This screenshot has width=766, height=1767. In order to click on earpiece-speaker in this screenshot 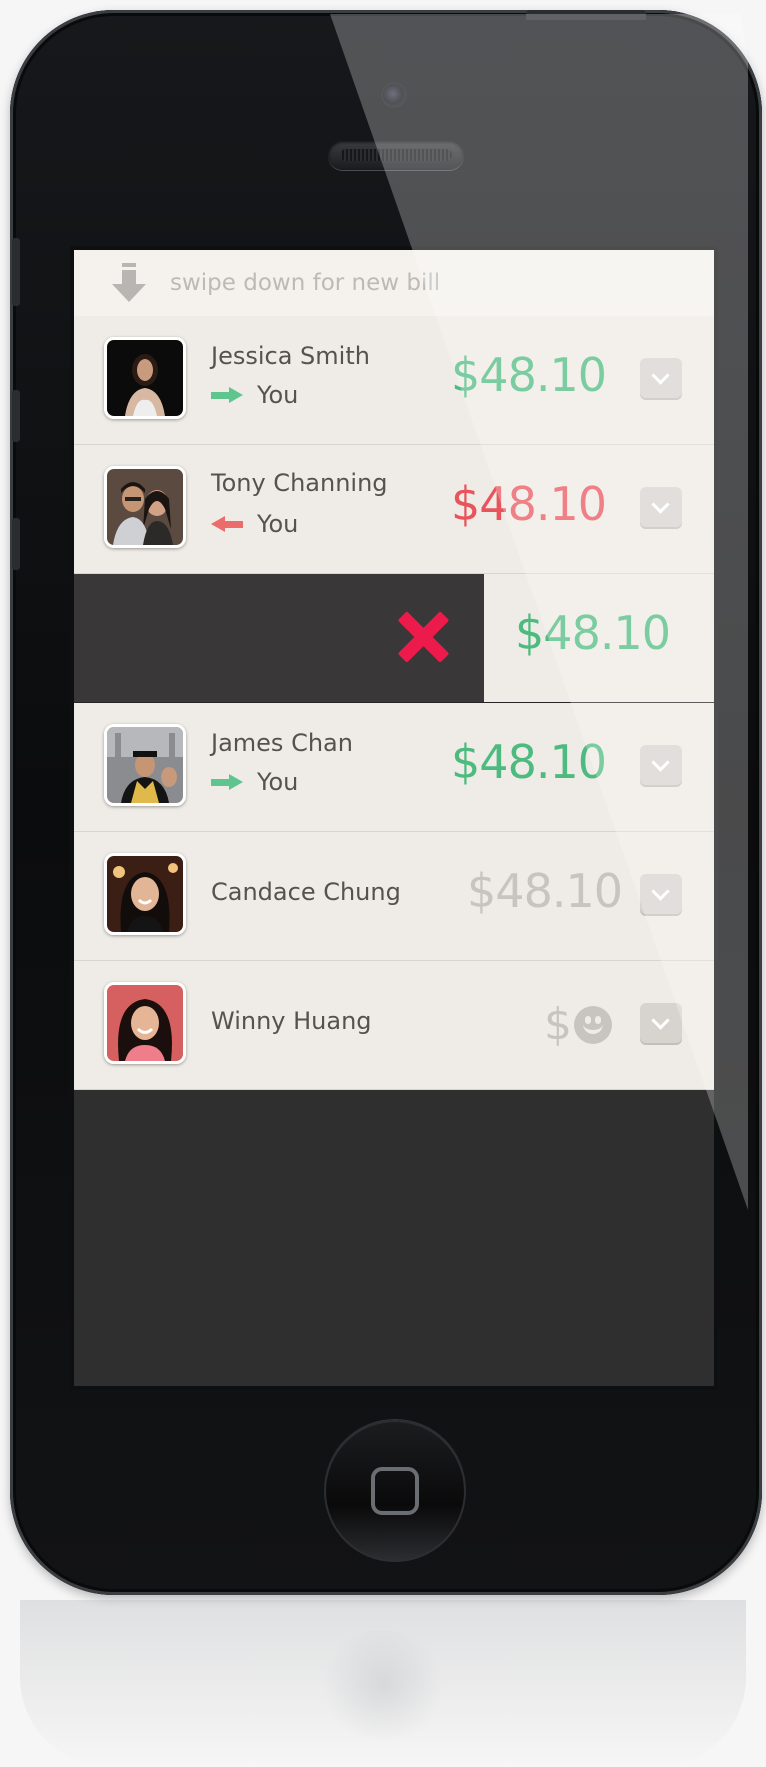, I will do `click(396, 155)`.